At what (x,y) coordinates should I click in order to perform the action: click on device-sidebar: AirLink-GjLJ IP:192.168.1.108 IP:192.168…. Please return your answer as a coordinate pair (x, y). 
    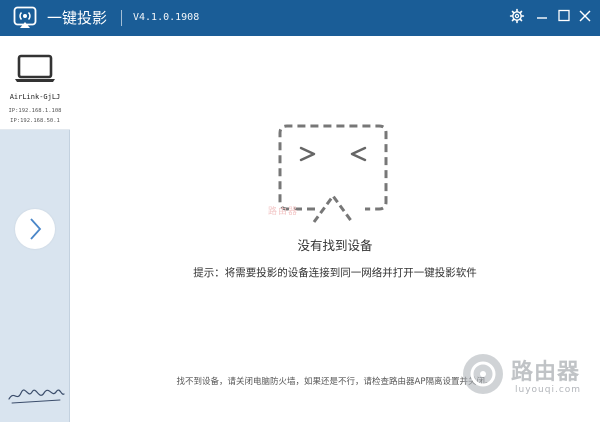
    Looking at the image, I should click on (35, 229).